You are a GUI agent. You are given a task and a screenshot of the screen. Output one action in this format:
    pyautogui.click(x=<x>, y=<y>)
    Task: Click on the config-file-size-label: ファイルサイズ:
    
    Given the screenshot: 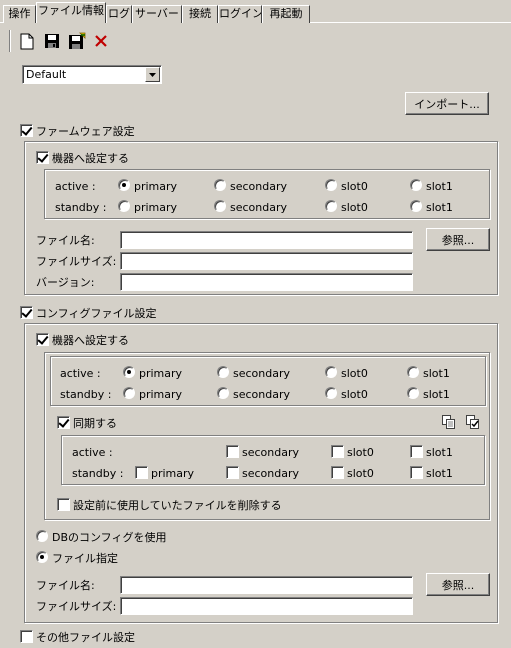 What is the action you would take?
    pyautogui.click(x=76, y=606)
    